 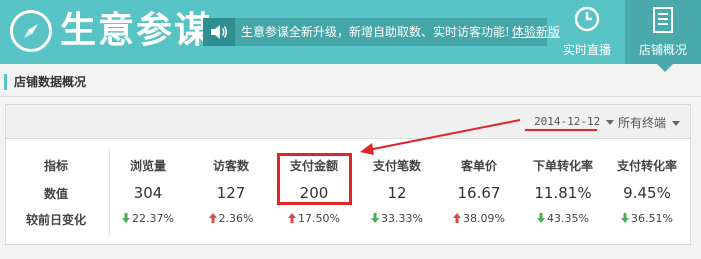 What do you see at coordinates (231, 193) in the screenshot?
I see `metric-value: 127` at bounding box center [231, 193].